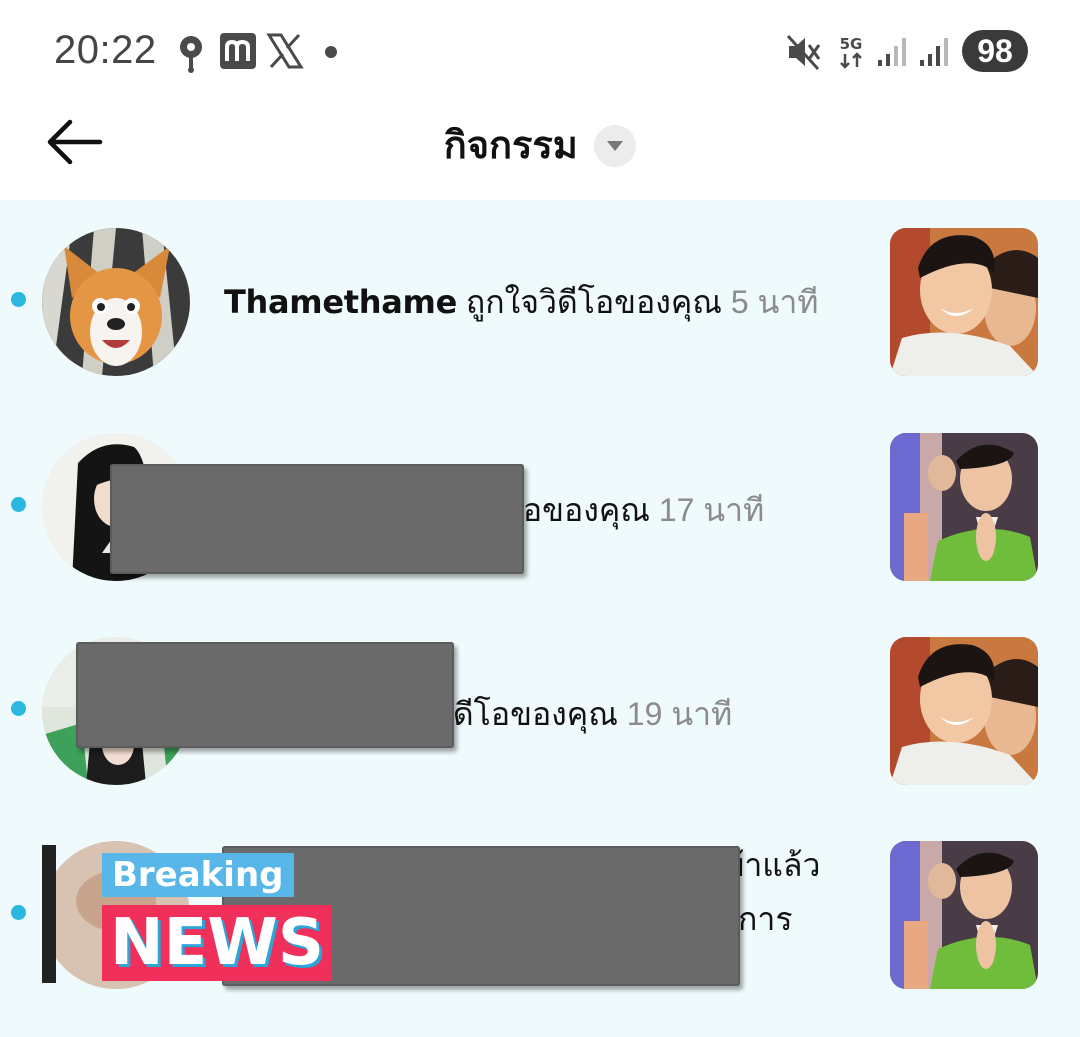  What do you see at coordinates (586, 510) in the screenshot?
I see `activity-action-partial: อของคุณ` at bounding box center [586, 510].